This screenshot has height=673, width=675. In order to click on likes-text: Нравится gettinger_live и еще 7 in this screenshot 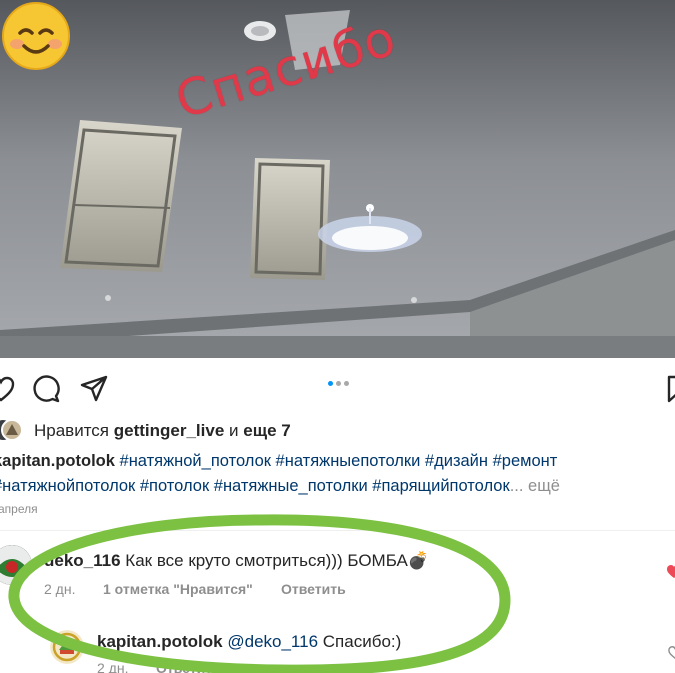, I will do `click(162, 431)`.